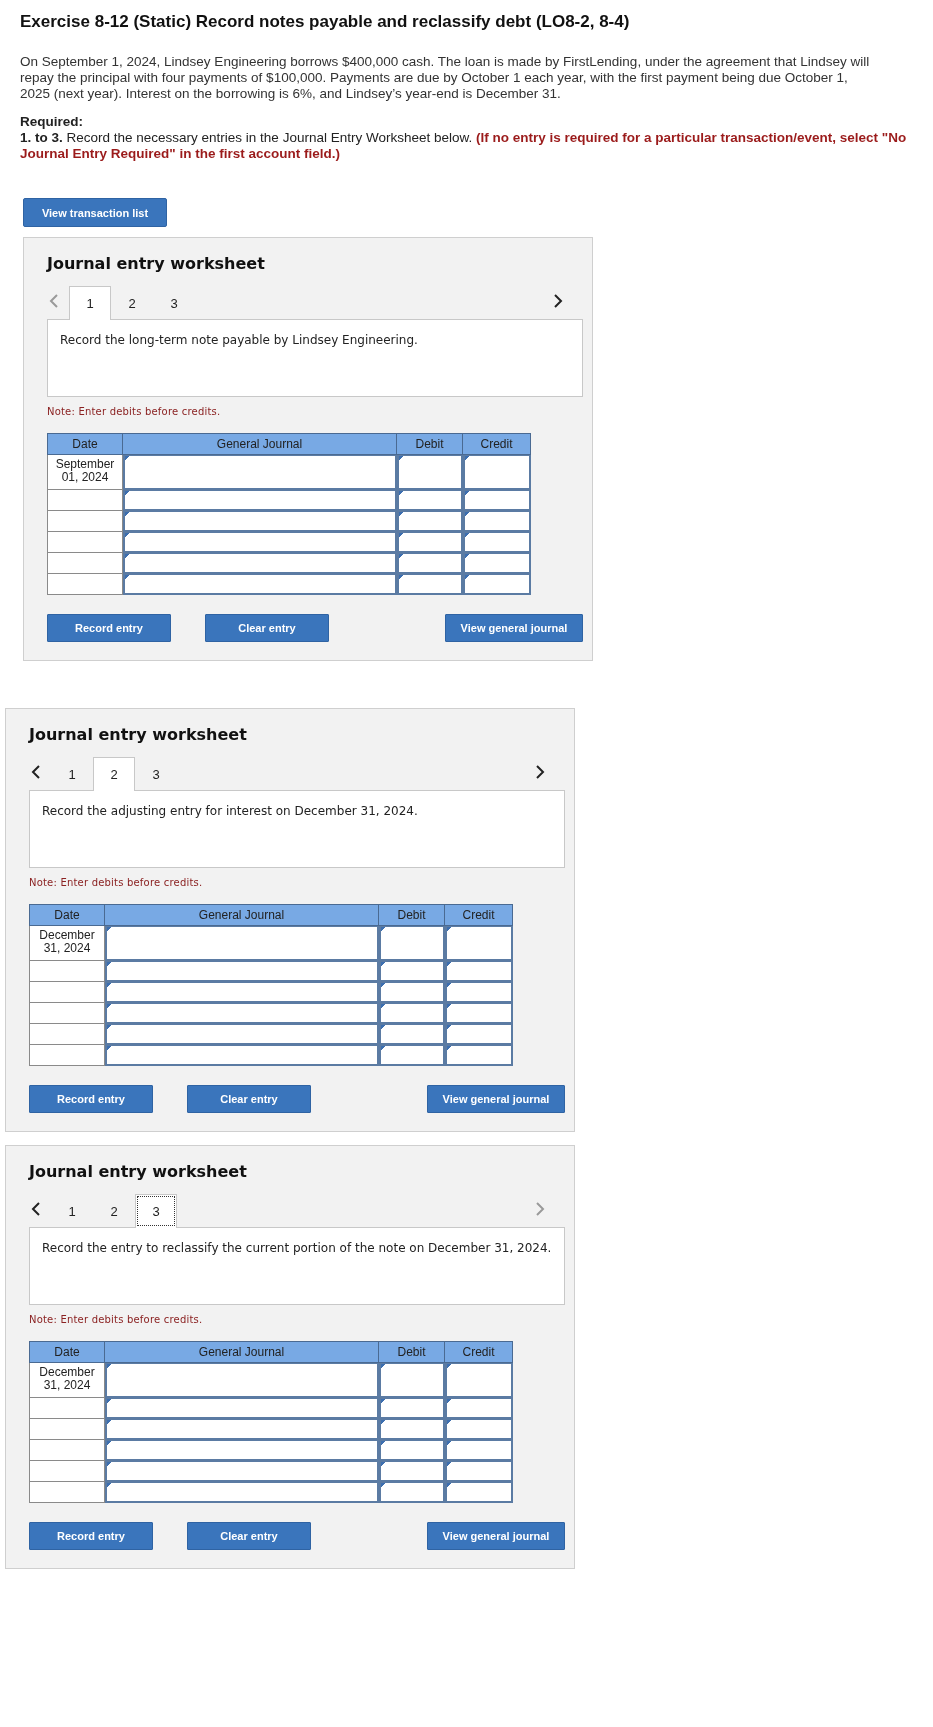 The image size is (933, 1727). Describe the element at coordinates (52, 122) in the screenshot. I see `required-label: Required:` at that location.